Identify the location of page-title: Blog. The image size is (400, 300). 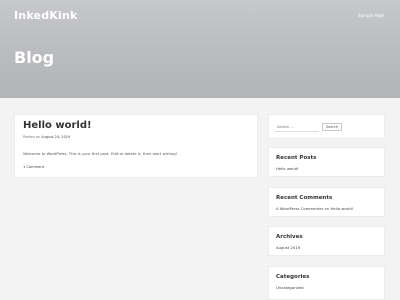
(34, 57).